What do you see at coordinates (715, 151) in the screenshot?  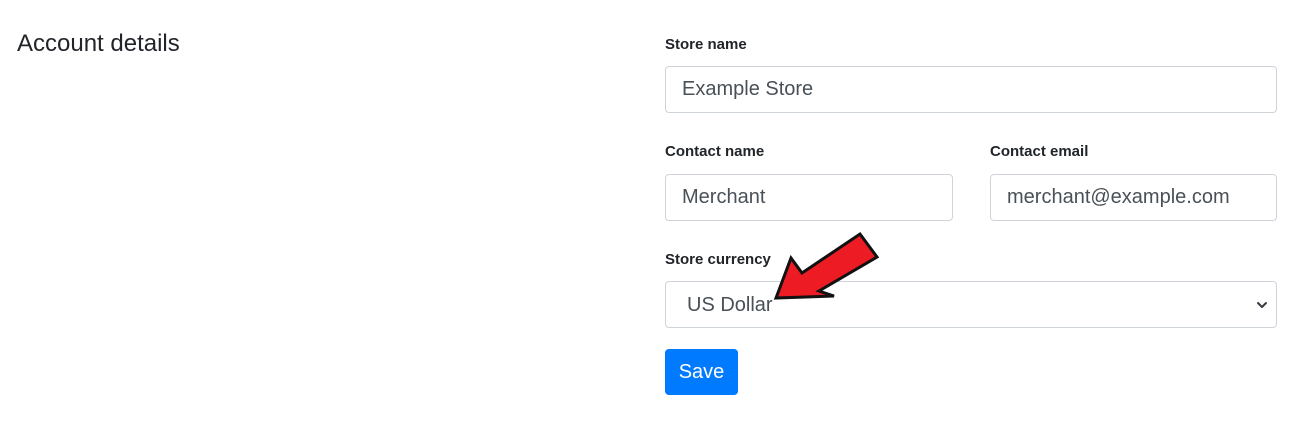 I see `contact-name-label: Contact name` at bounding box center [715, 151].